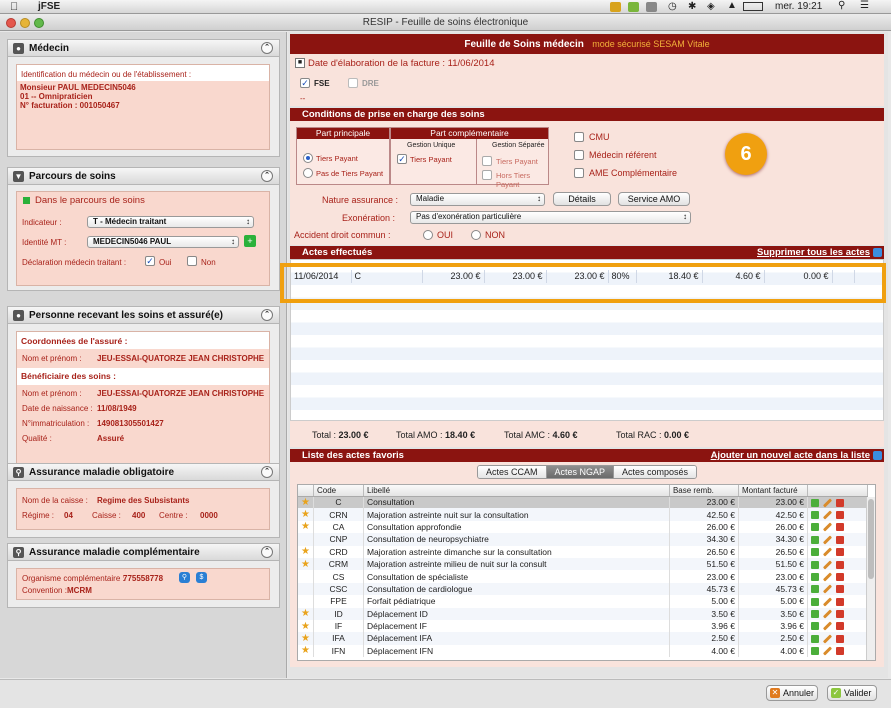 The image size is (891, 708). Describe the element at coordinates (49, 6) in the screenshot. I see `app-menu: jFSE` at that location.